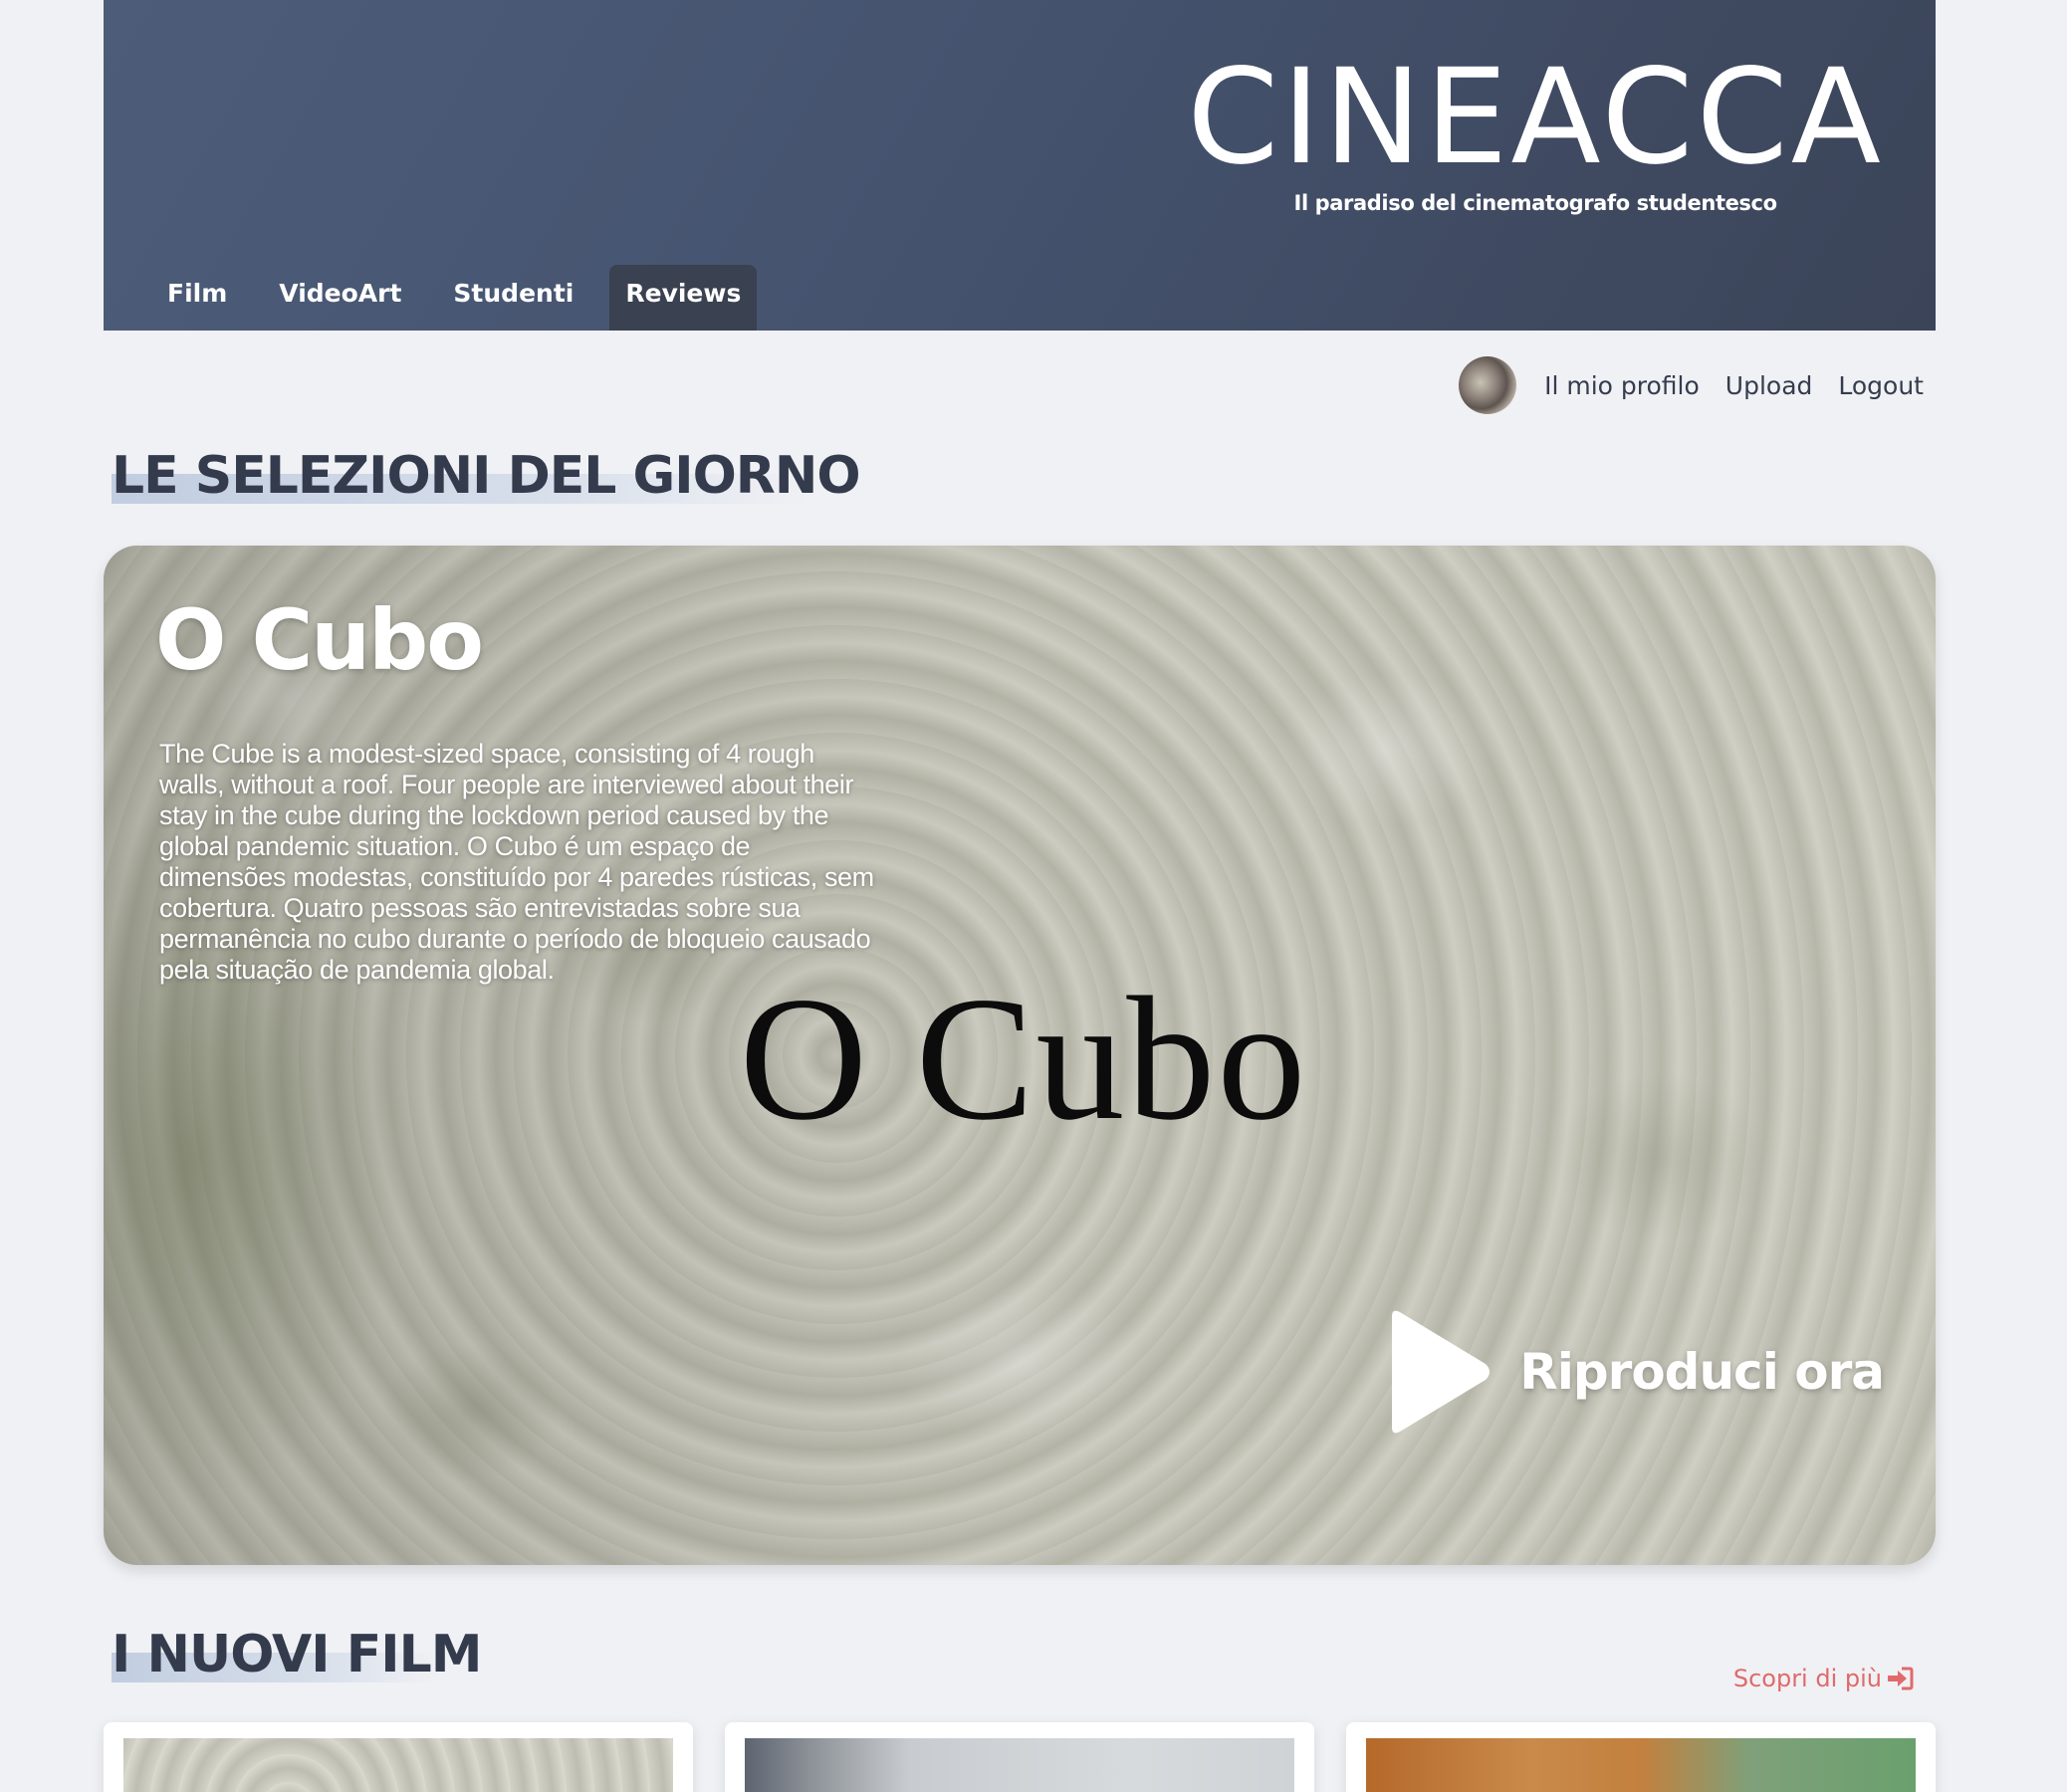  I want to click on nav-item-reviews: Reviews, so click(683, 298).